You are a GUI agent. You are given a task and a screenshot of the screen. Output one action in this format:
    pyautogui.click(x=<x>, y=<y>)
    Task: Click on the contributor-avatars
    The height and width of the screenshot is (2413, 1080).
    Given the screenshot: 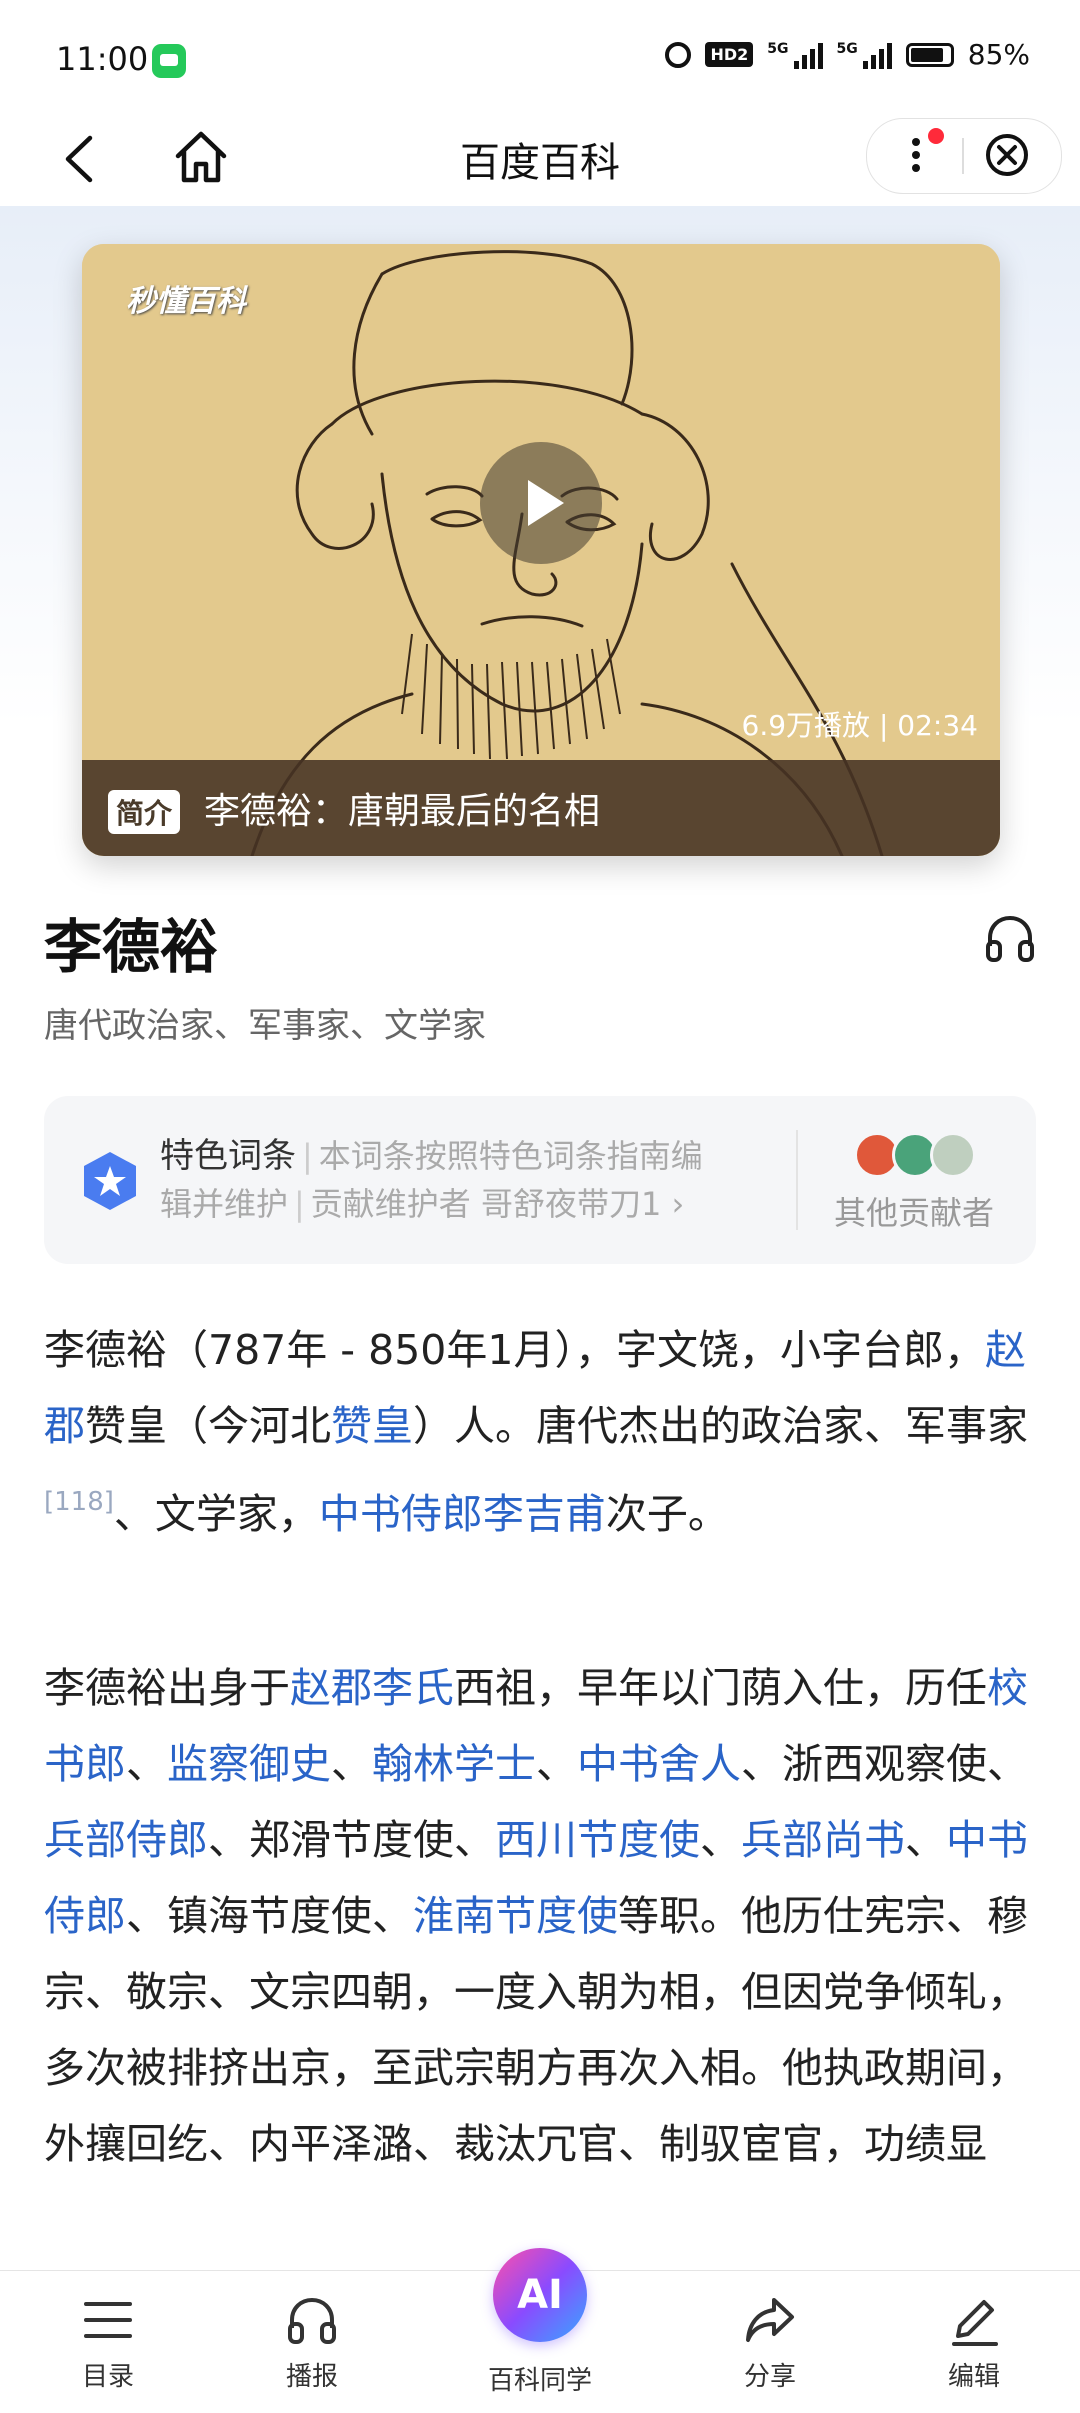 What is the action you would take?
    pyautogui.click(x=915, y=1155)
    